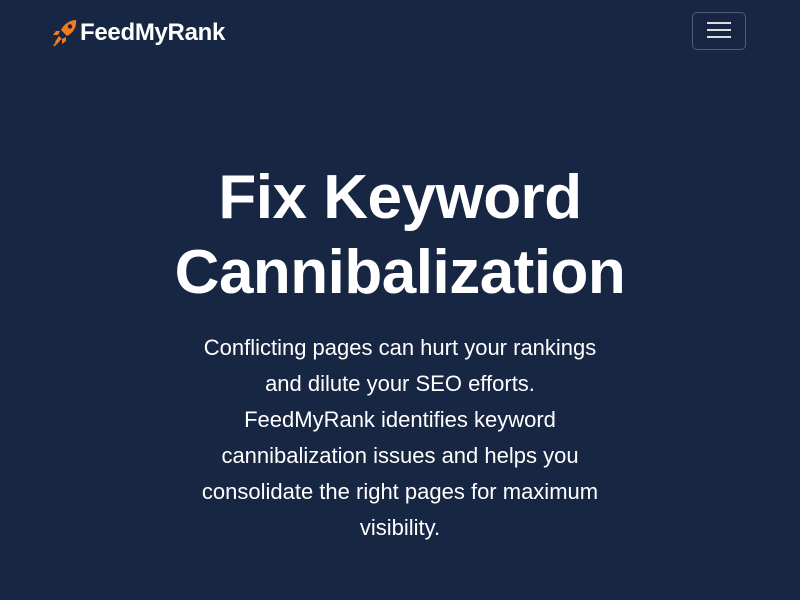 The height and width of the screenshot is (600, 800). I want to click on navbar: FeedMyRank, so click(400, 33).